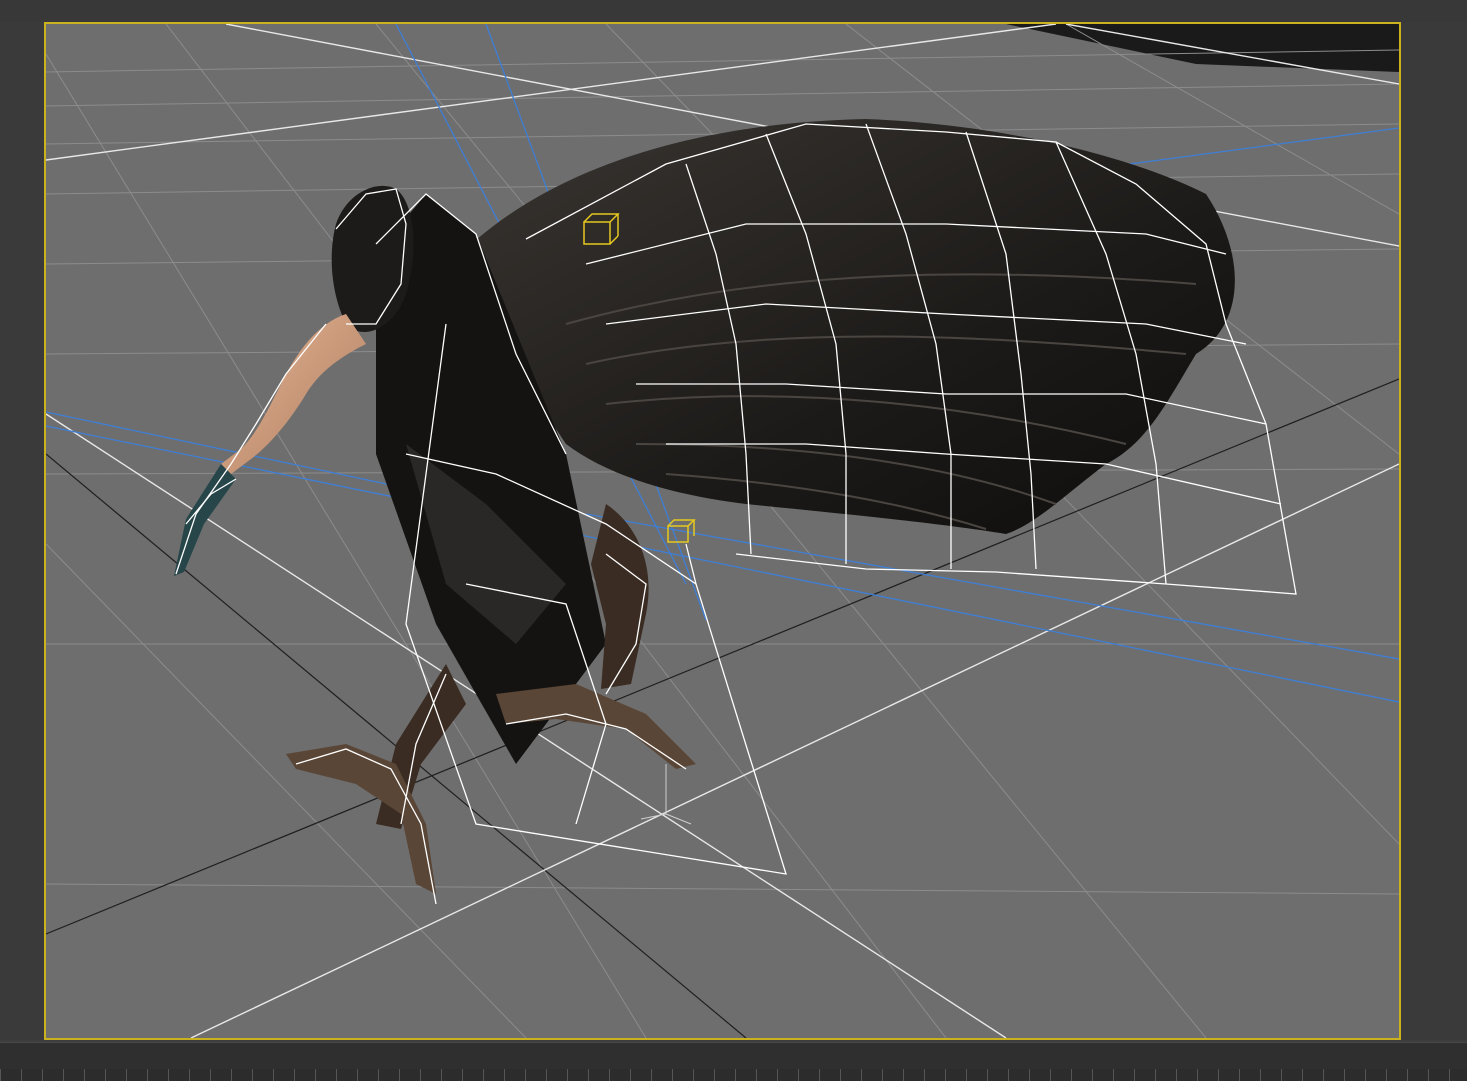 This screenshot has height=1081, width=1467. What do you see at coordinates (733, 1075) in the screenshot?
I see `timeline-track` at bounding box center [733, 1075].